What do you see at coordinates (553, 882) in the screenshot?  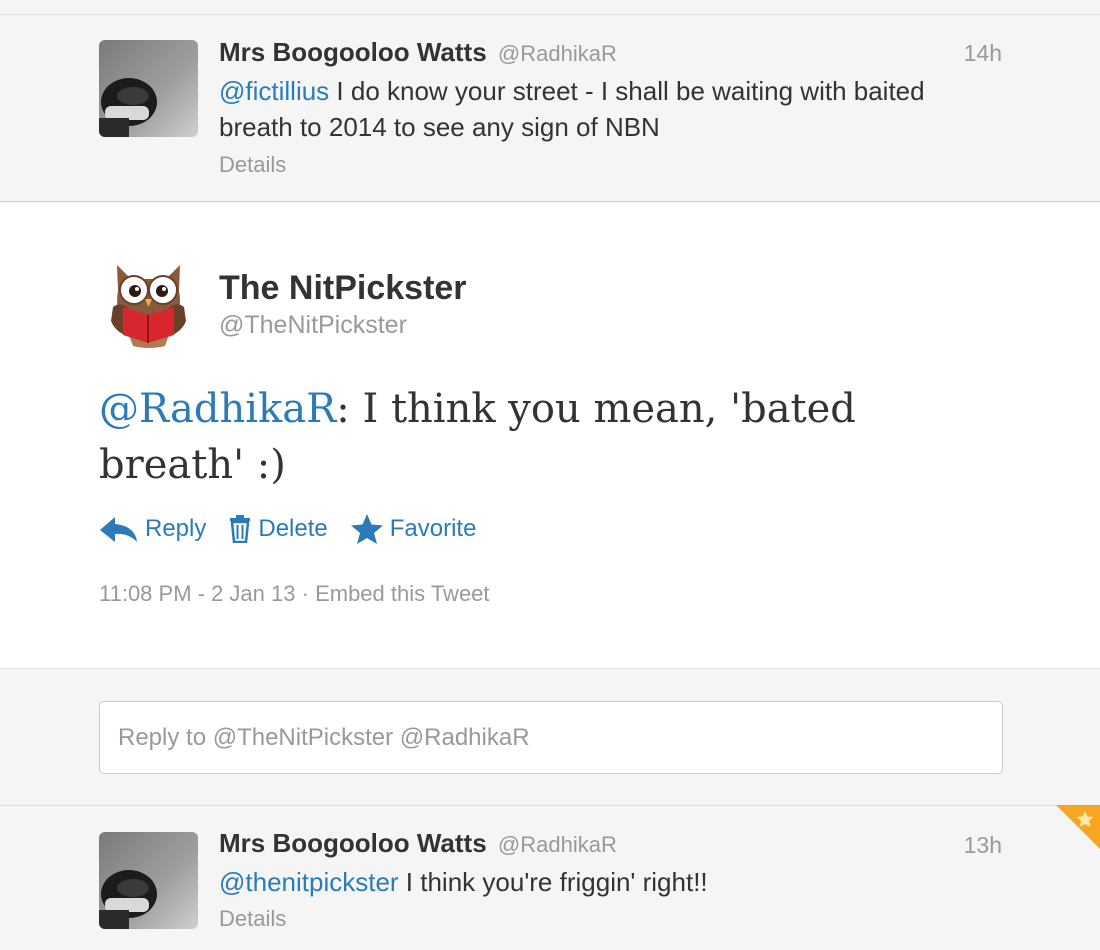 I see `tweet-body: I think you're friggin' right!!` at bounding box center [553, 882].